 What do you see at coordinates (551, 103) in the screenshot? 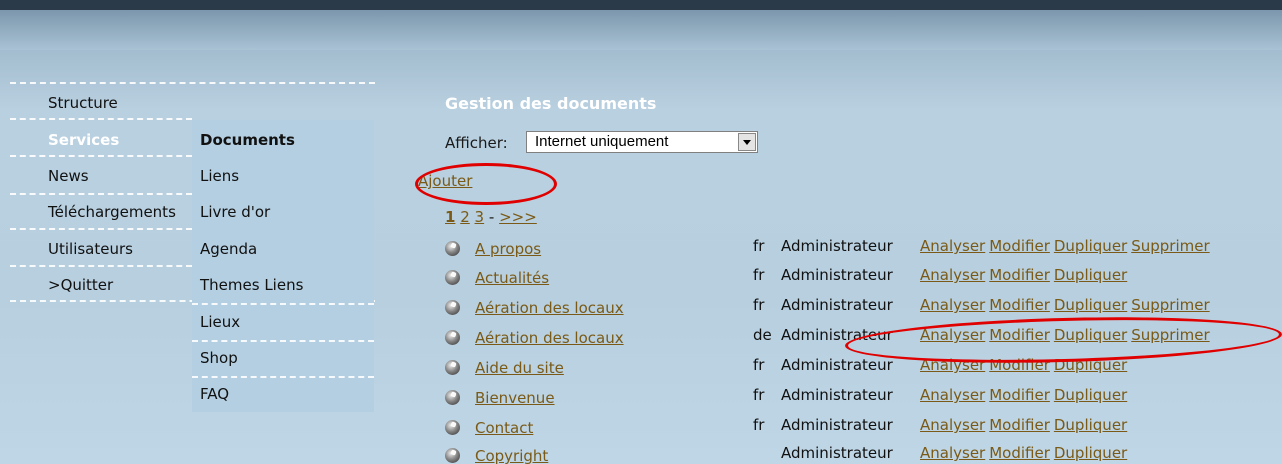
I see `page-title: Gestion des documents` at bounding box center [551, 103].